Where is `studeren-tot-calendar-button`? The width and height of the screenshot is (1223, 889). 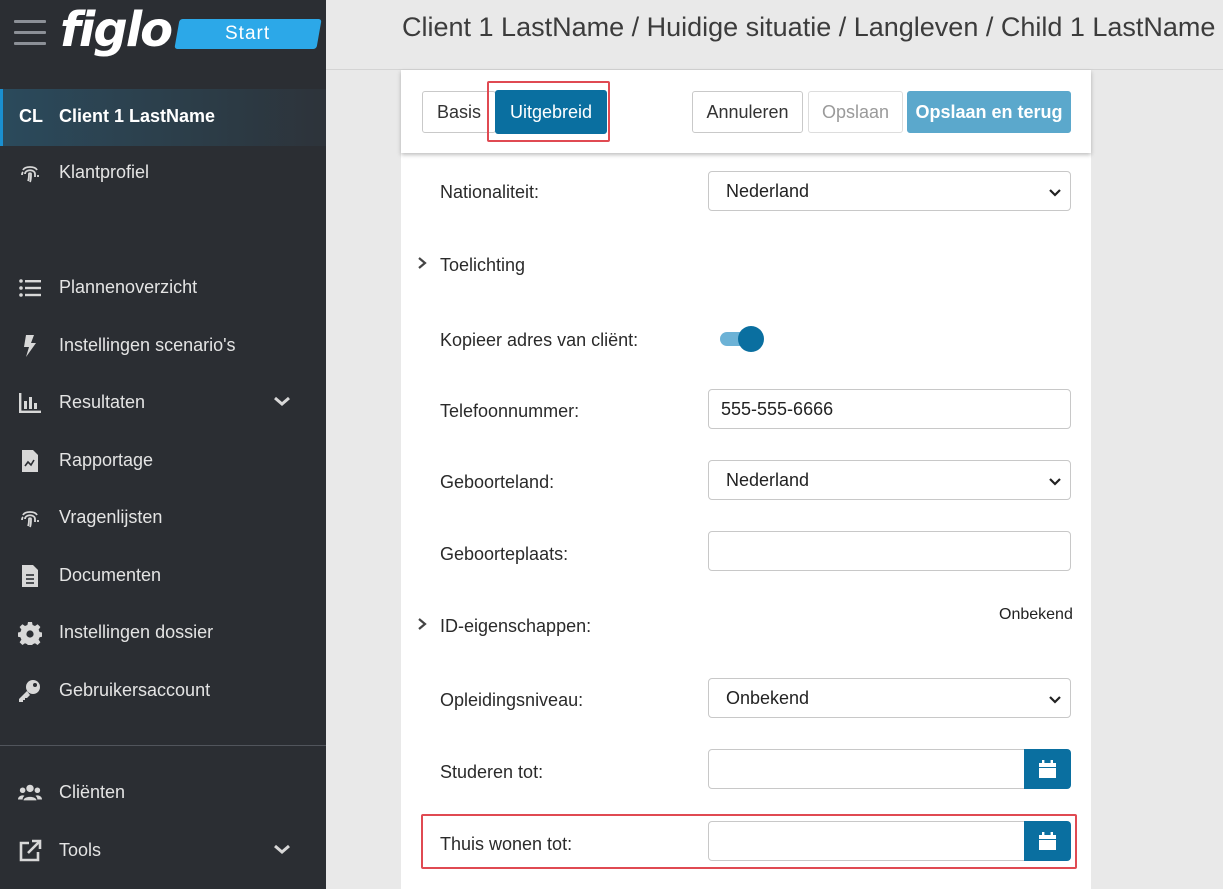
studeren-tot-calendar-button is located at coordinates (1047, 769).